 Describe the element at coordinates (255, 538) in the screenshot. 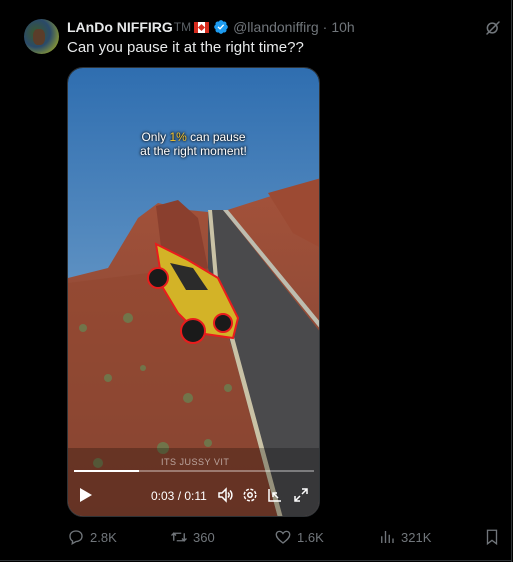

I see `tweet-actions: 2.8K 360 1.6K 321K` at that location.